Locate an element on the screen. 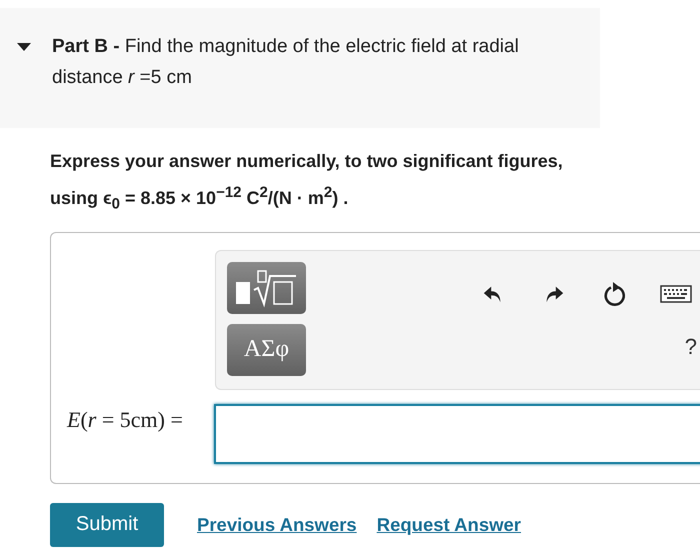 The image size is (700, 560). keyboard-button is located at coordinates (676, 293).